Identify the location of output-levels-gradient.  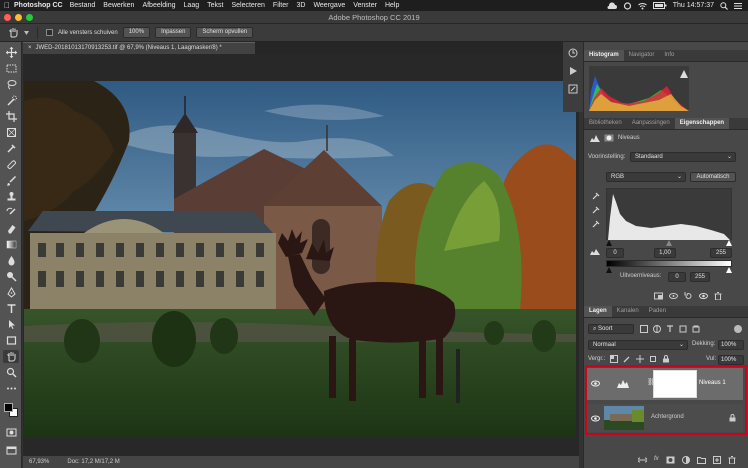
(669, 263).